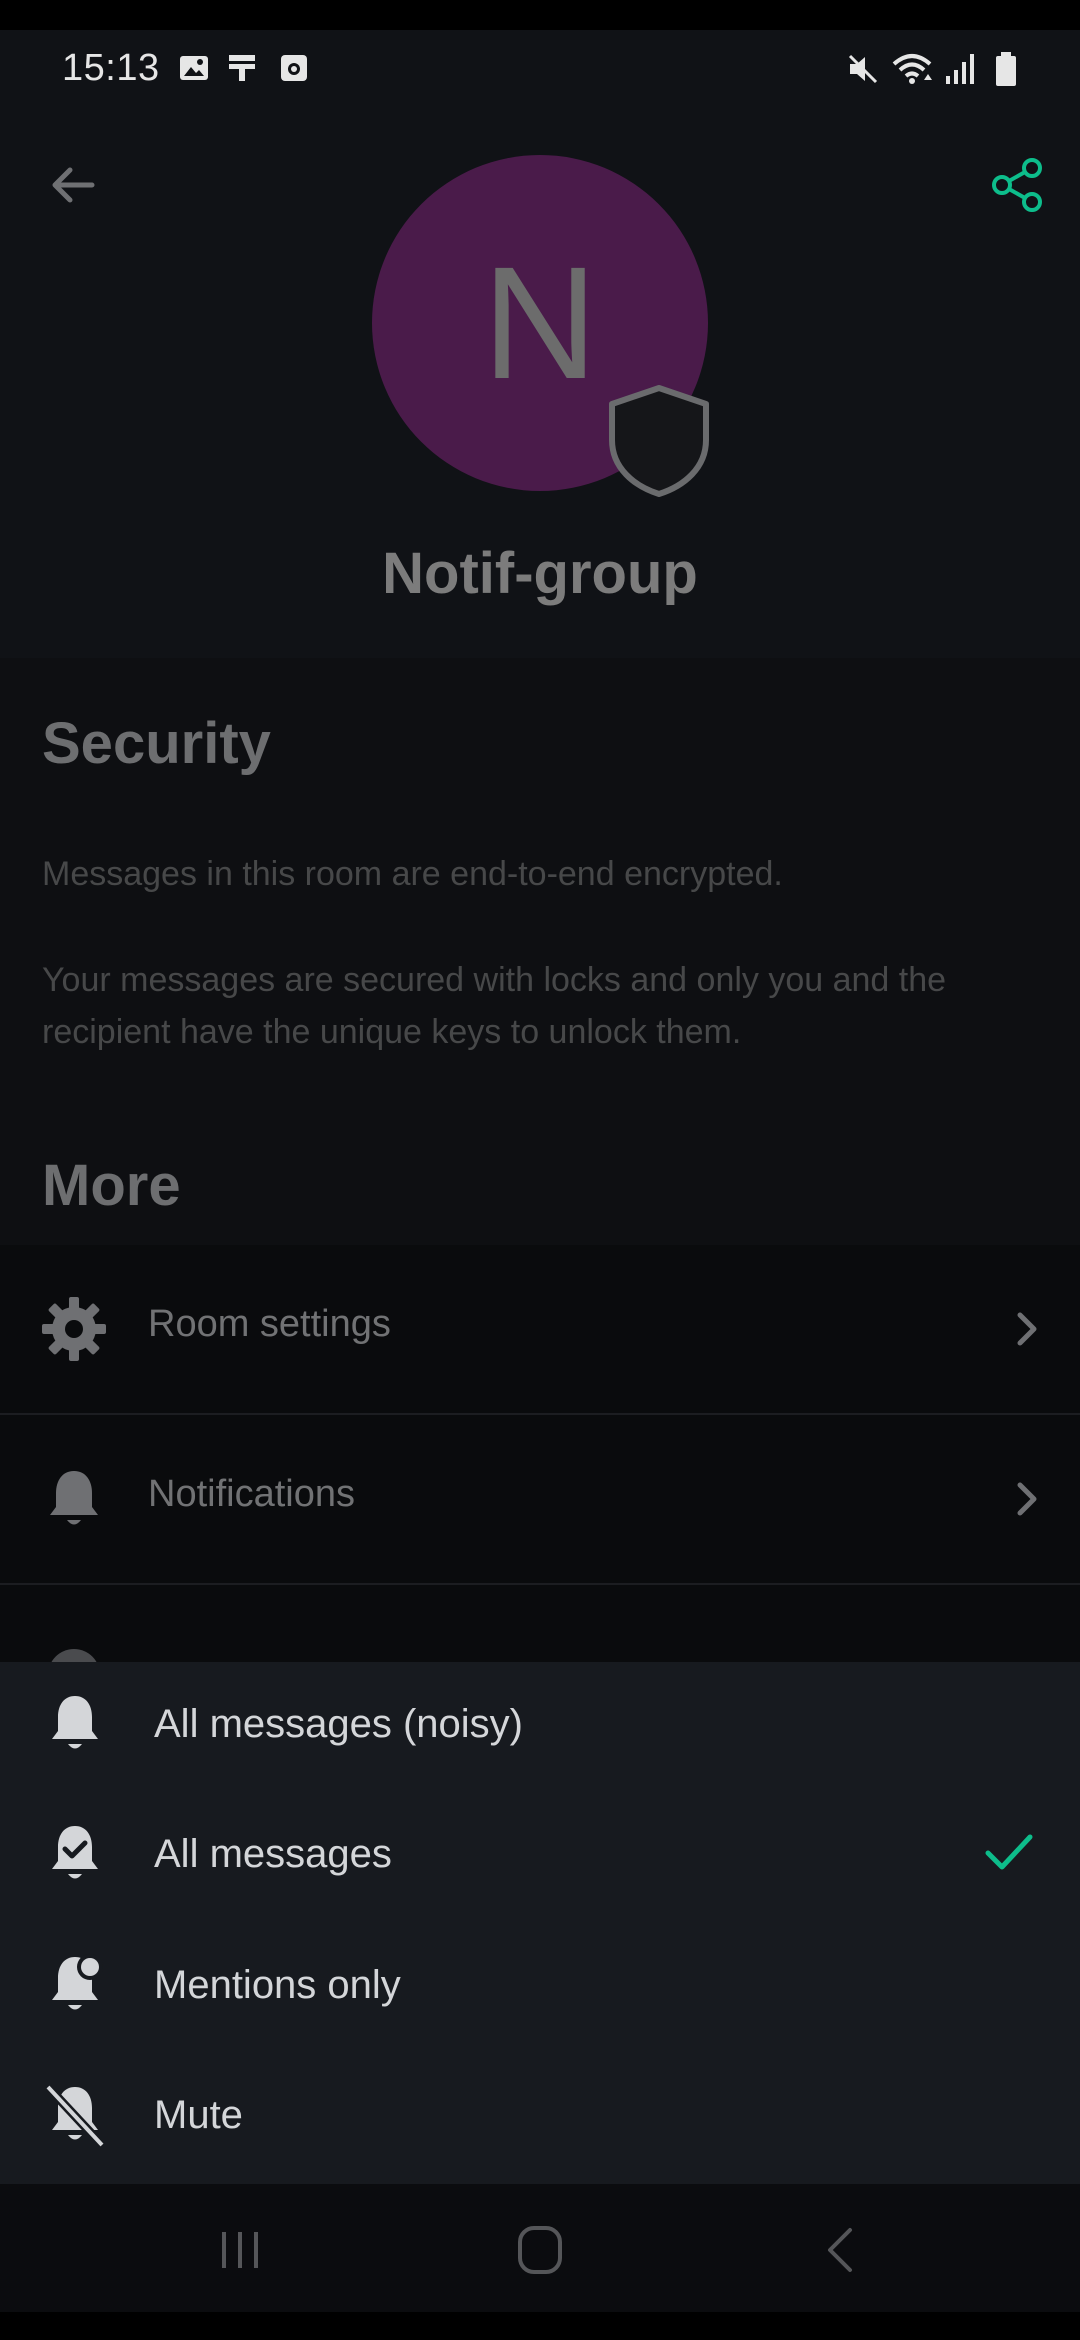 The width and height of the screenshot is (1080, 2340). I want to click on option-all-messages-noisy: All messages (noisy), so click(540, 1727).